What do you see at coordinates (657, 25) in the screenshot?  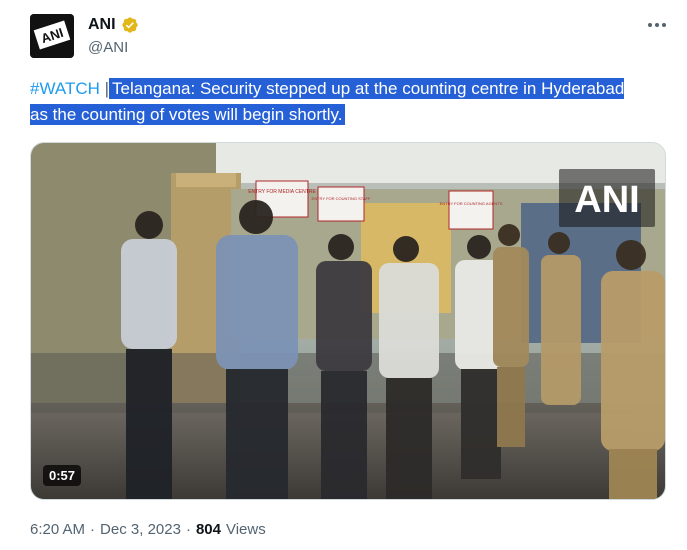 I see `more-options-icon` at bounding box center [657, 25].